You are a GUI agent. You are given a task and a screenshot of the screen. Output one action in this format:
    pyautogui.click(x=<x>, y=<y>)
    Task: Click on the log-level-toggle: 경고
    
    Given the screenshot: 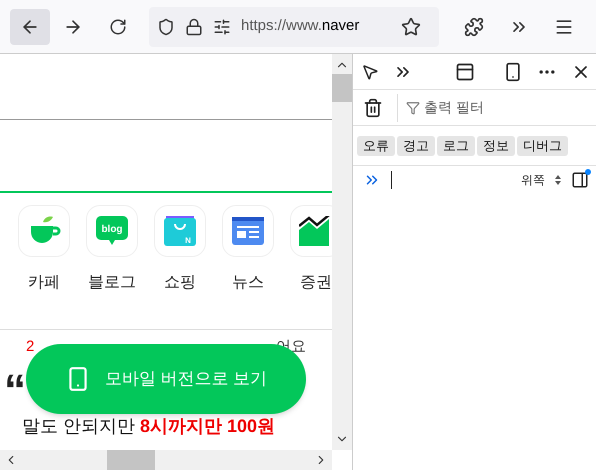 What is the action you would take?
    pyautogui.click(x=416, y=146)
    